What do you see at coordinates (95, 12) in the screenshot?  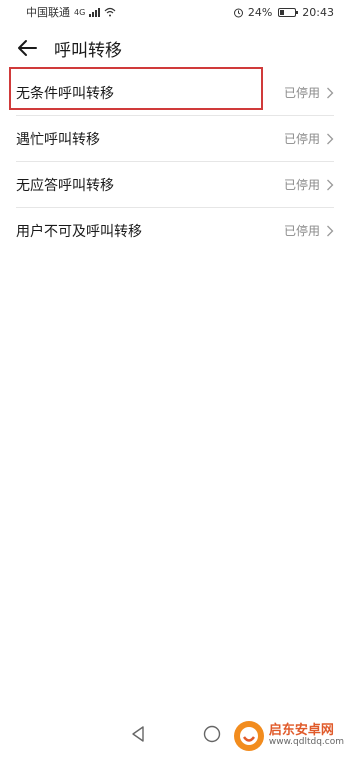 I see `signal-icon` at bounding box center [95, 12].